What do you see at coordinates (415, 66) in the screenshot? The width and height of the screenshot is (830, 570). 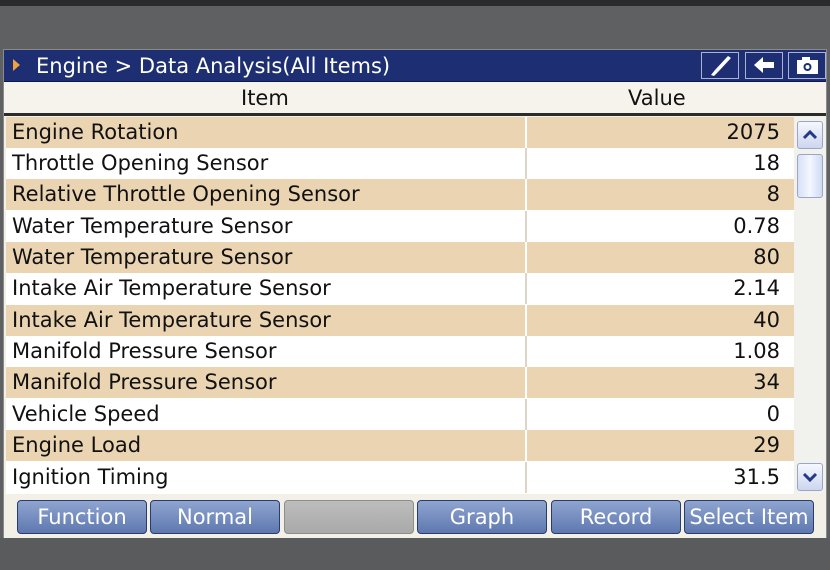 I see `title-bar: Engine > Data Analysis(All Items)` at bounding box center [415, 66].